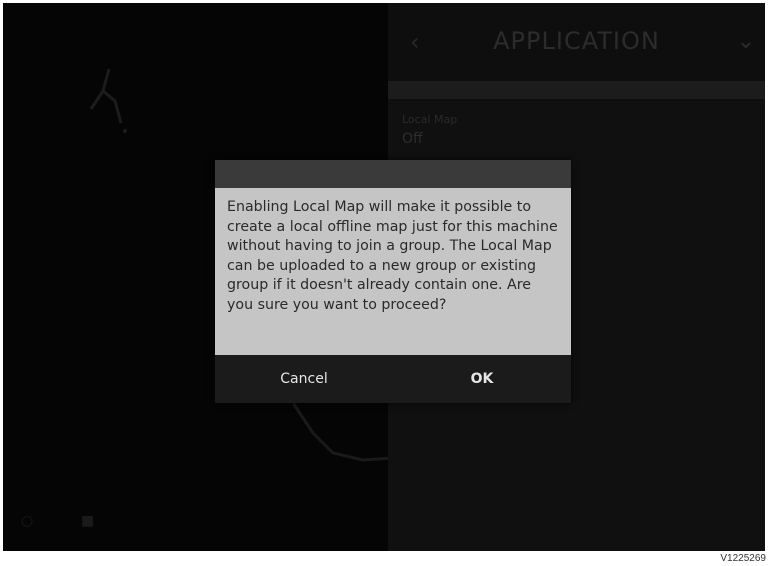 This screenshot has width=768, height=566. What do you see at coordinates (482, 379) in the screenshot?
I see `ok-button: OK` at bounding box center [482, 379].